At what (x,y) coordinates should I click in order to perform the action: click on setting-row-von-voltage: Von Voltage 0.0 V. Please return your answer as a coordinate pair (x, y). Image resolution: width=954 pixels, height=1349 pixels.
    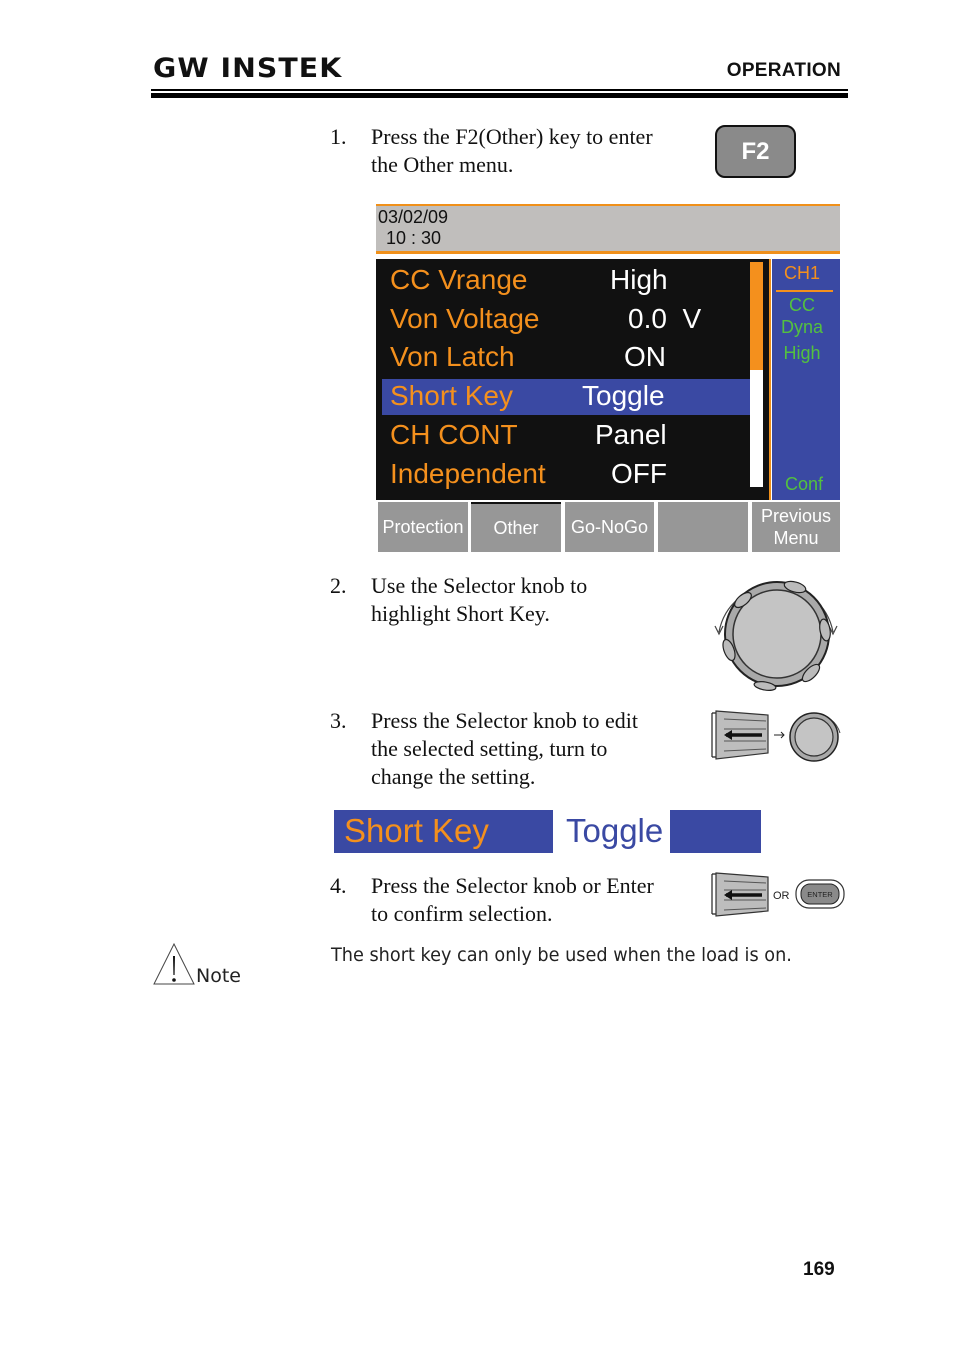
    Looking at the image, I should click on (566, 320).